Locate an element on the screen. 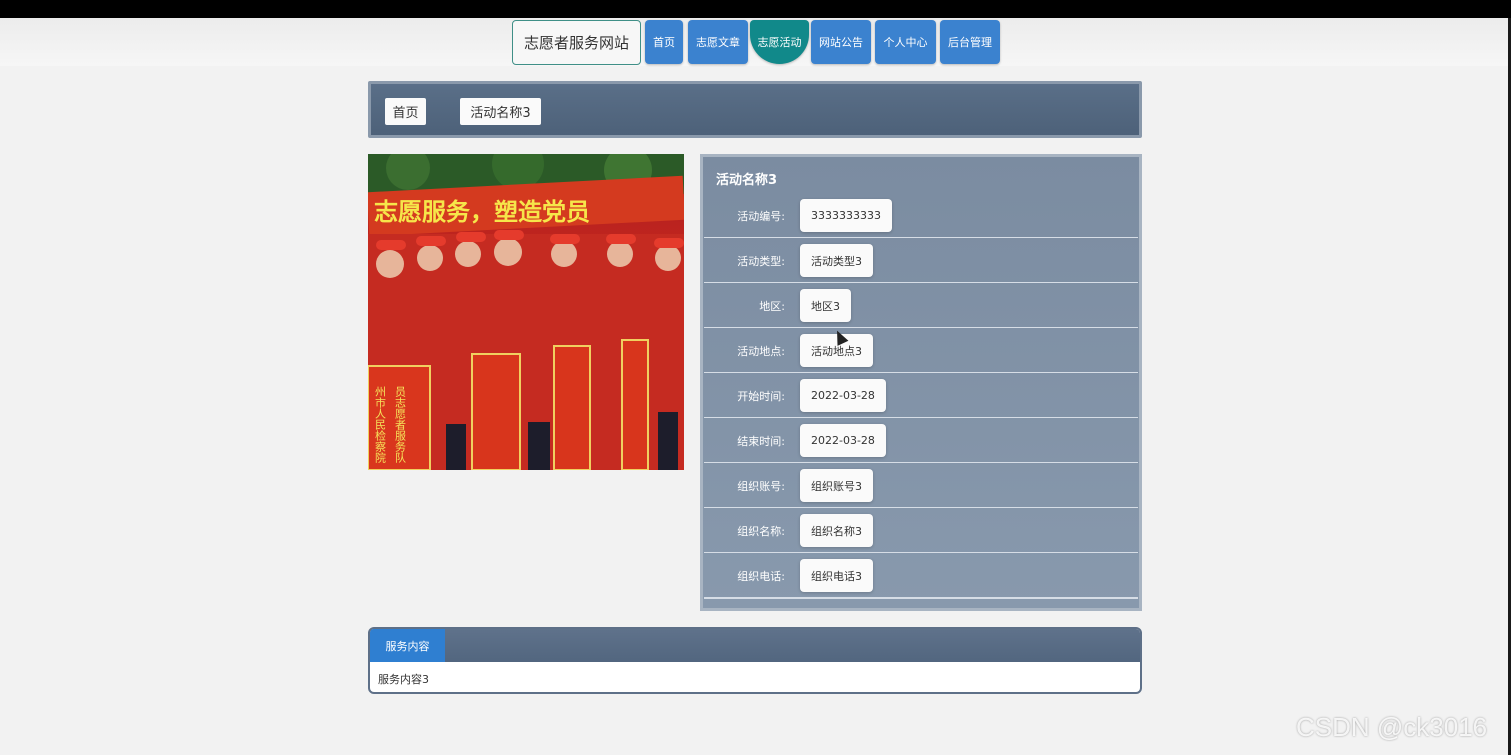 This screenshot has width=1511, height=755. nav-personal-center: 个人中心 is located at coordinates (905, 42).